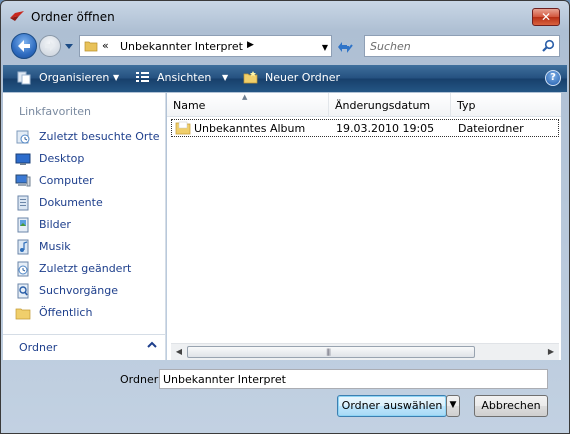 The width and height of the screenshot is (570, 434). What do you see at coordinates (23, 180) in the screenshot?
I see `computer-icon` at bounding box center [23, 180].